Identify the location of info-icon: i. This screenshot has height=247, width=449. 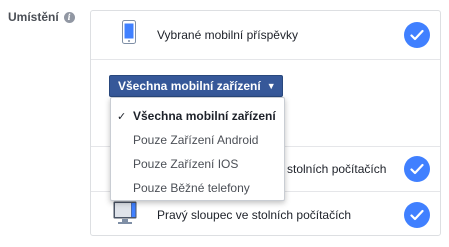
(69, 17).